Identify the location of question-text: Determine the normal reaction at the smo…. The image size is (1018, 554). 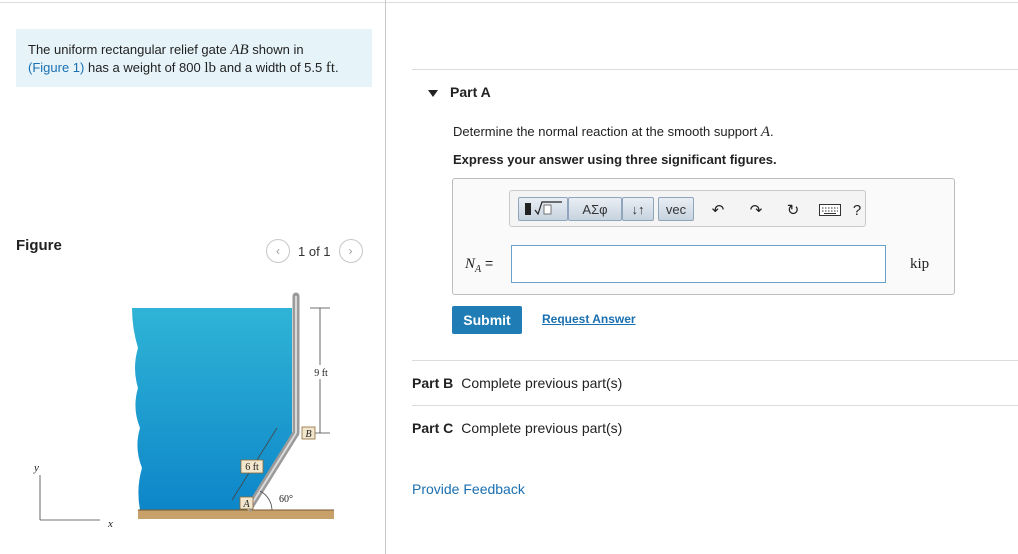
(613, 132).